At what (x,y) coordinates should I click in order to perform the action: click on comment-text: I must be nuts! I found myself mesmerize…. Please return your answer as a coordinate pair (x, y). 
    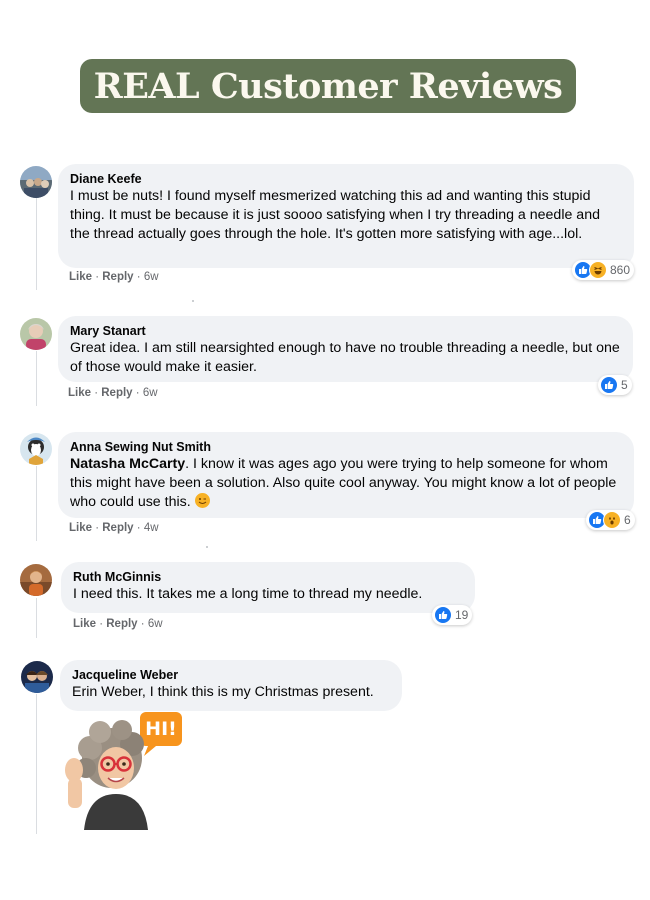
    Looking at the image, I should click on (335, 215).